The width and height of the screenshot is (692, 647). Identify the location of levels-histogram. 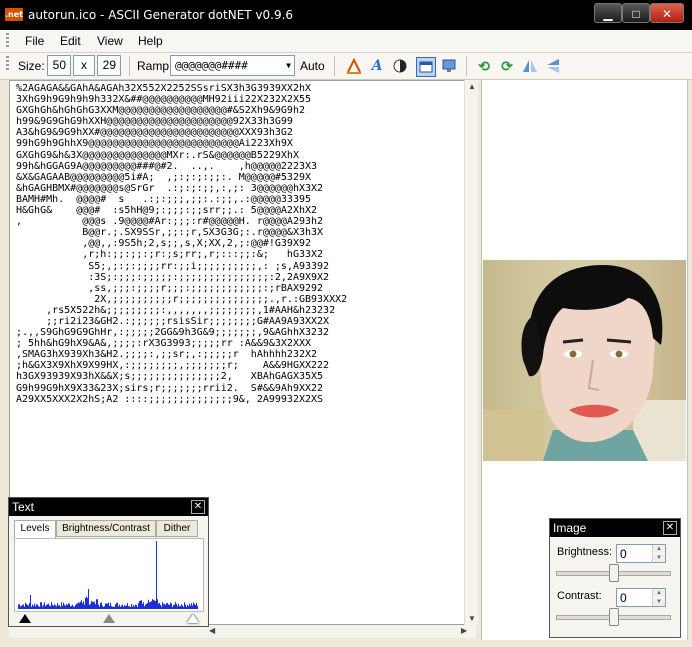
(109, 575).